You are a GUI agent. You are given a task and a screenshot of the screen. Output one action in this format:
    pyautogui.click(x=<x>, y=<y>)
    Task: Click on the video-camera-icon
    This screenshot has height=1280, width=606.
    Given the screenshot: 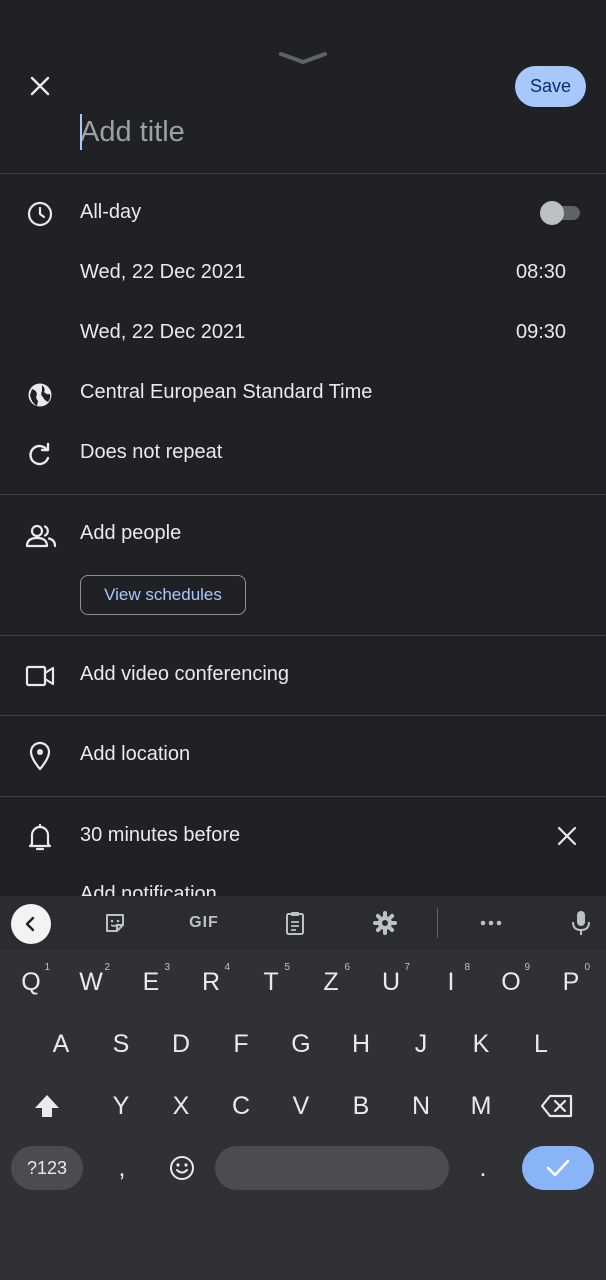 What is the action you would take?
    pyautogui.click(x=40, y=676)
    